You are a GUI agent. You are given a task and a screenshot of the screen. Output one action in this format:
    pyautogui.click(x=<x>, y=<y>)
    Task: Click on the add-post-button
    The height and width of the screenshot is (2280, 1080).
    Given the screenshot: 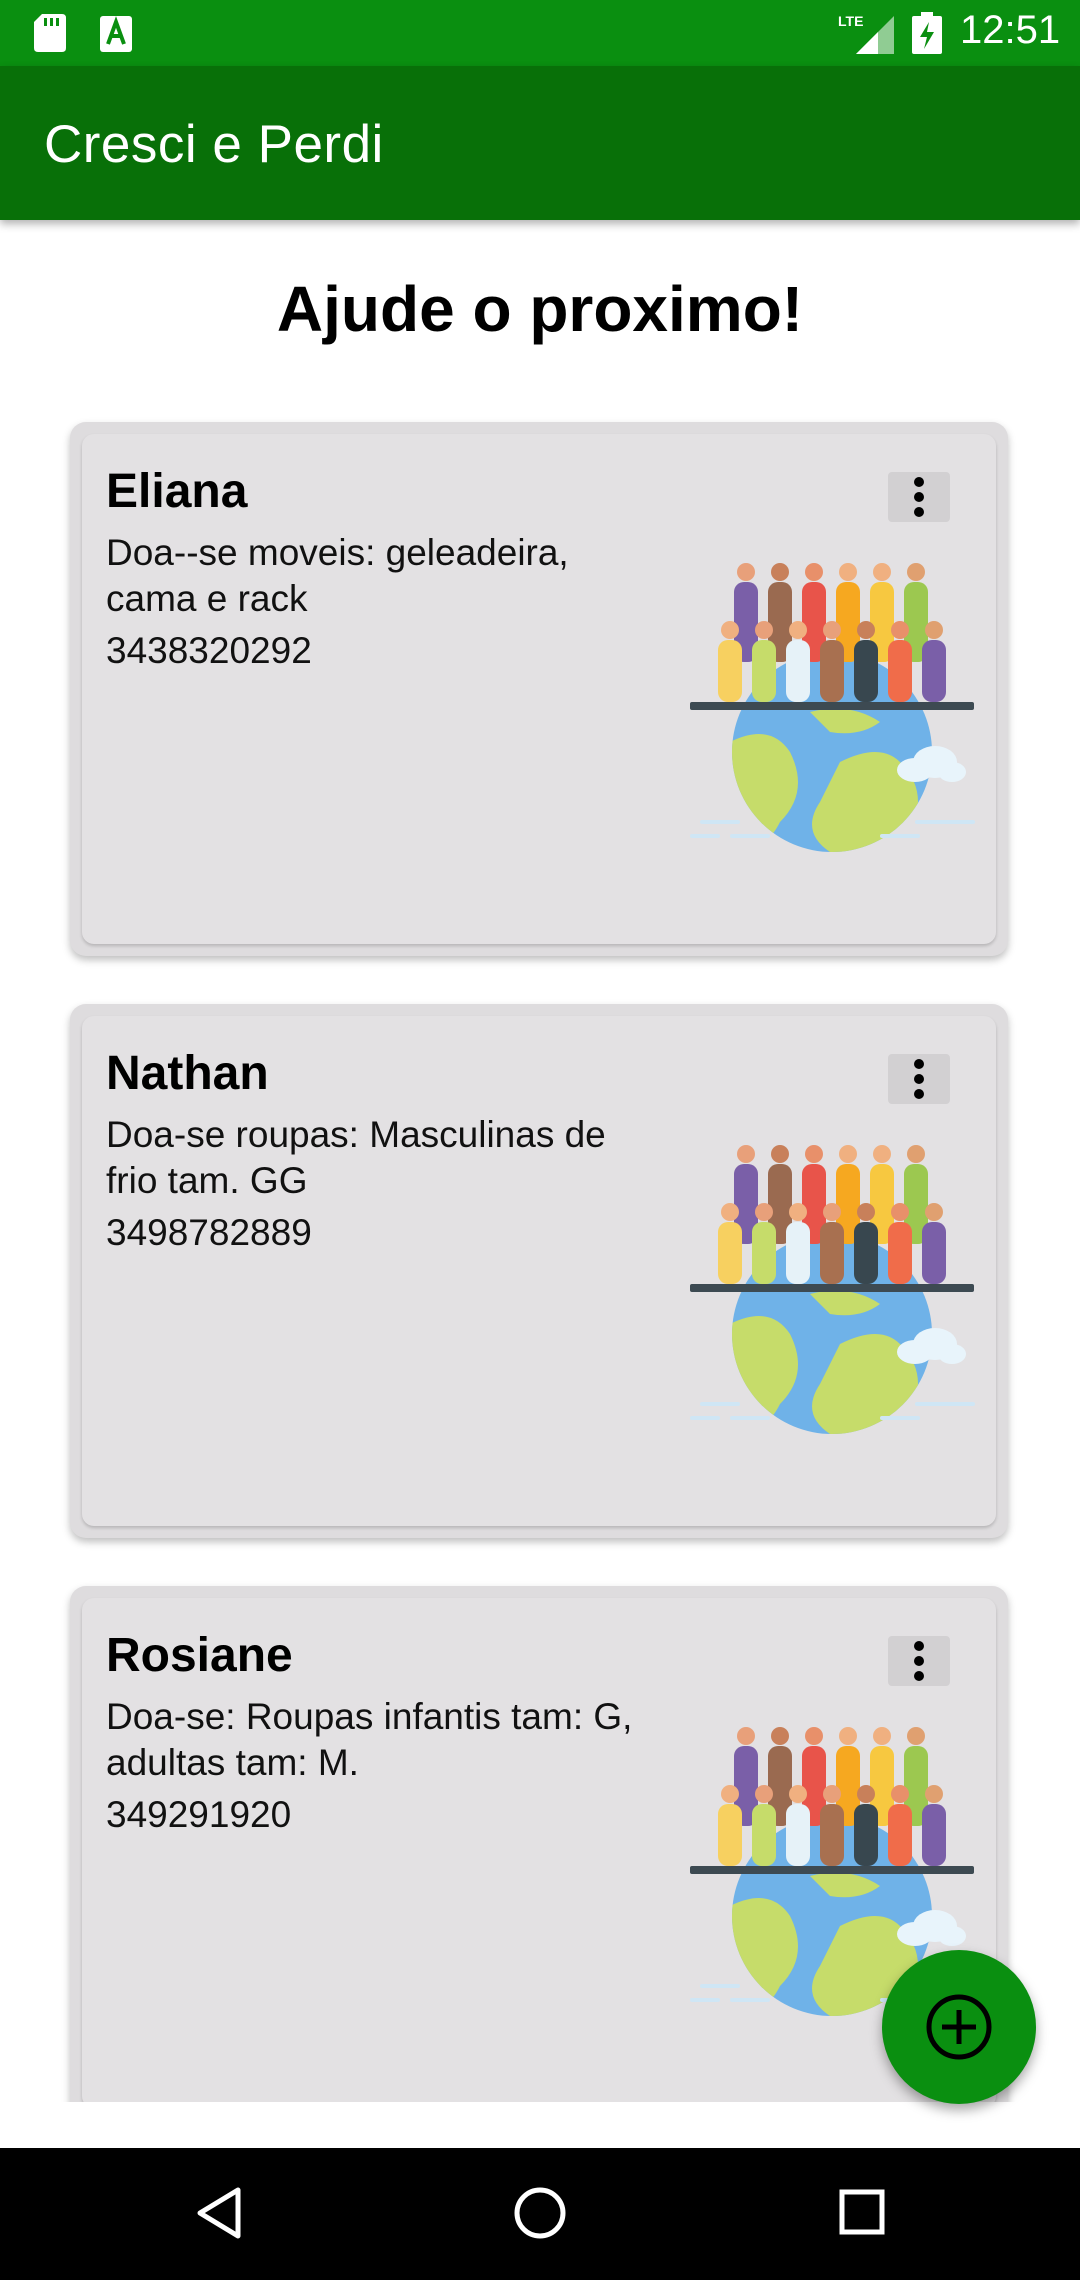 What is the action you would take?
    pyautogui.click(x=959, y=2027)
    